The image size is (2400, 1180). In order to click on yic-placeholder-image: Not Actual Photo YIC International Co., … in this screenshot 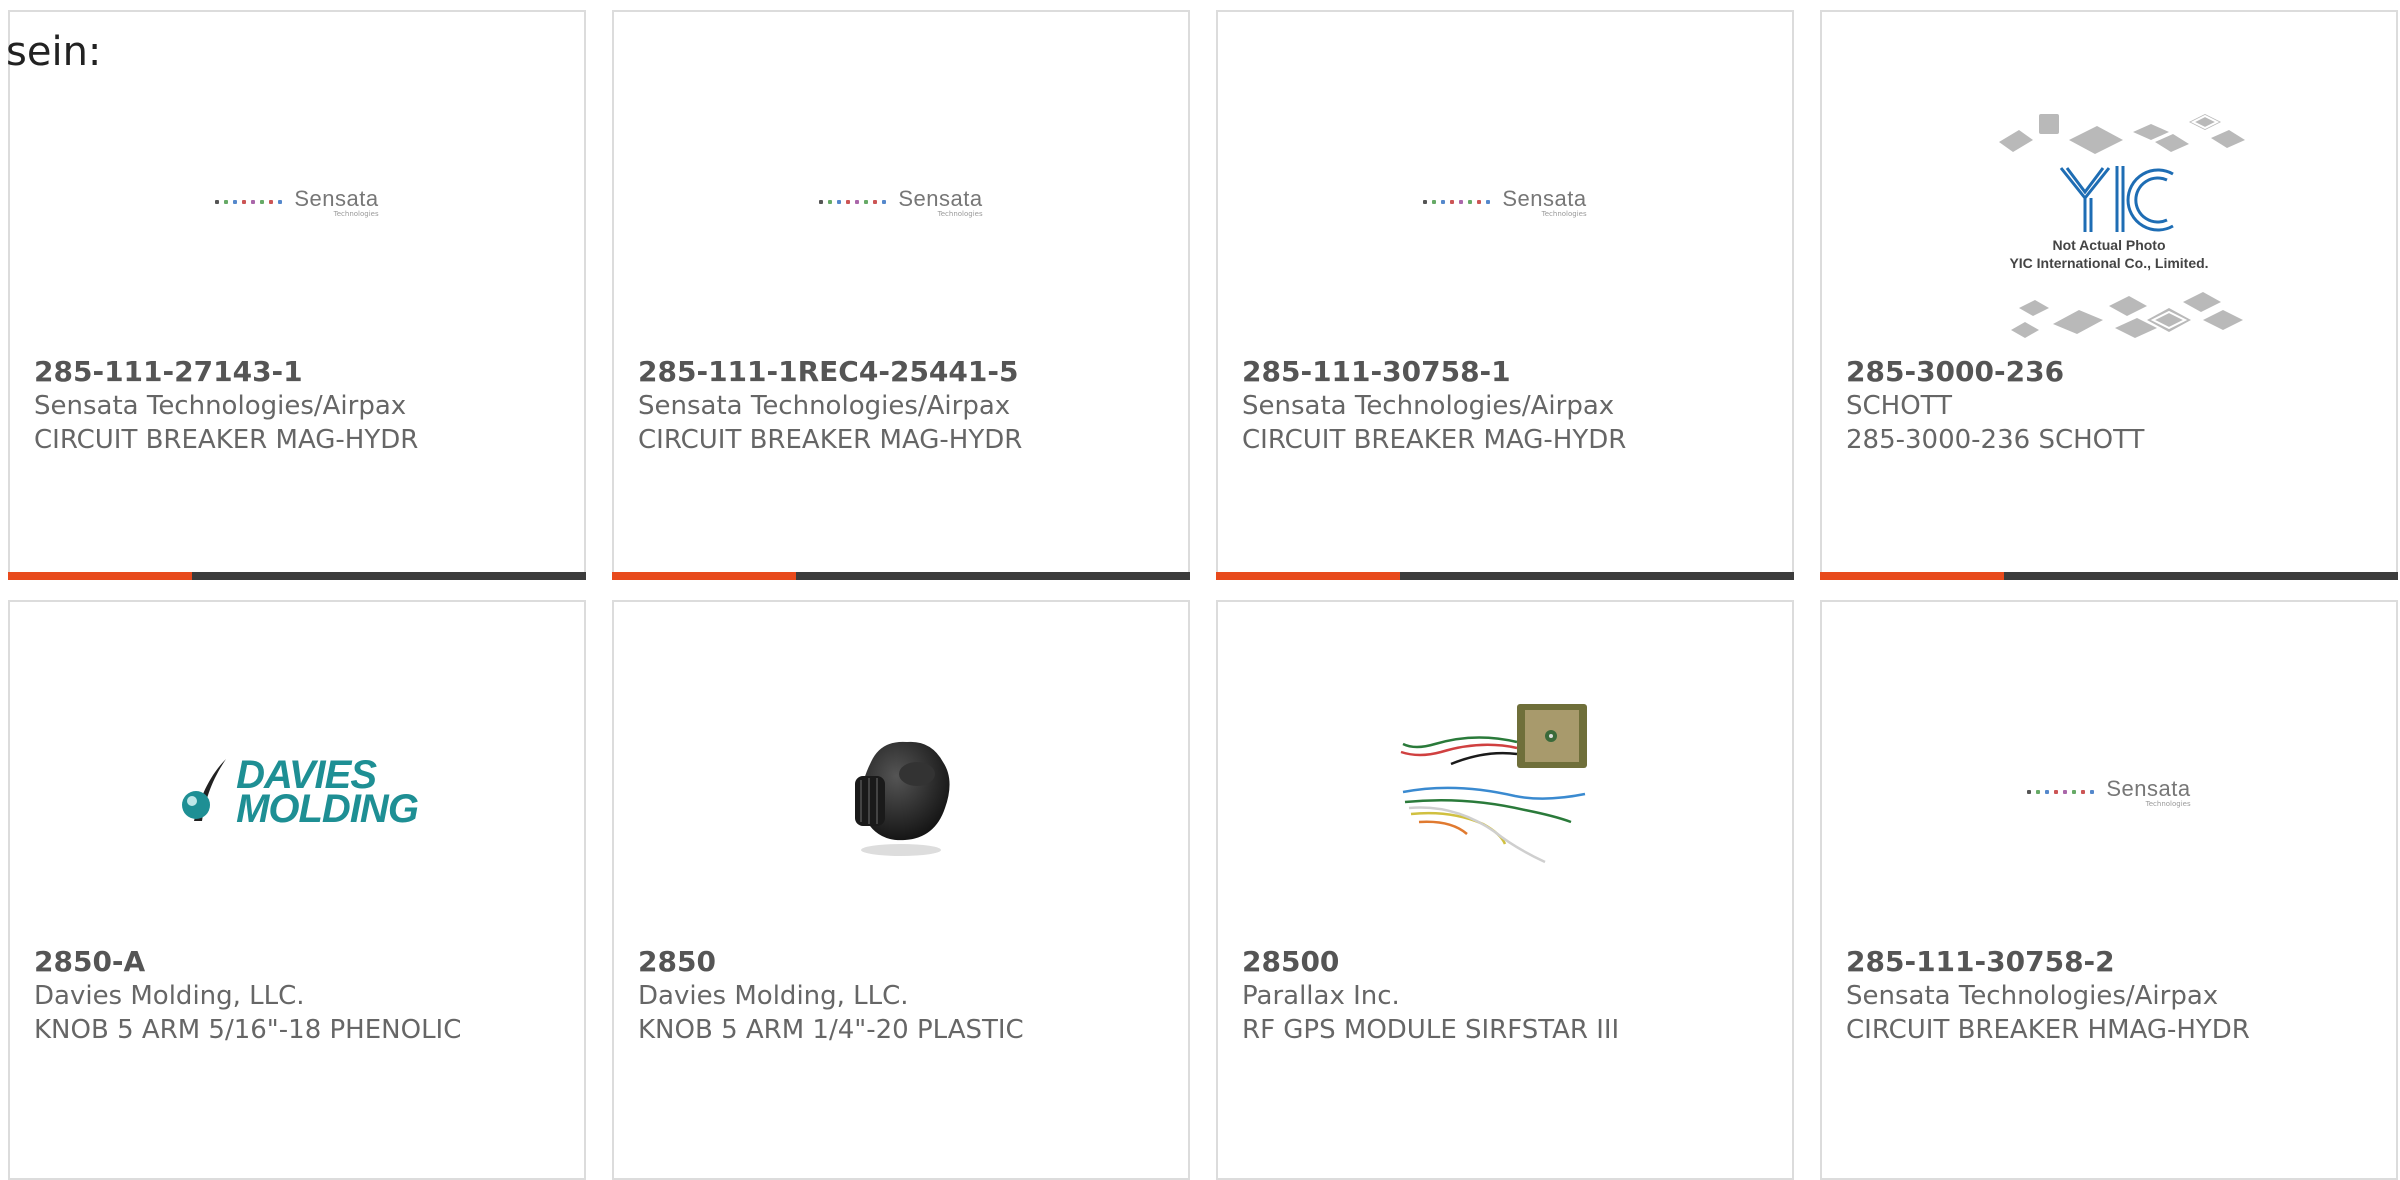, I will do `click(2122, 226)`.